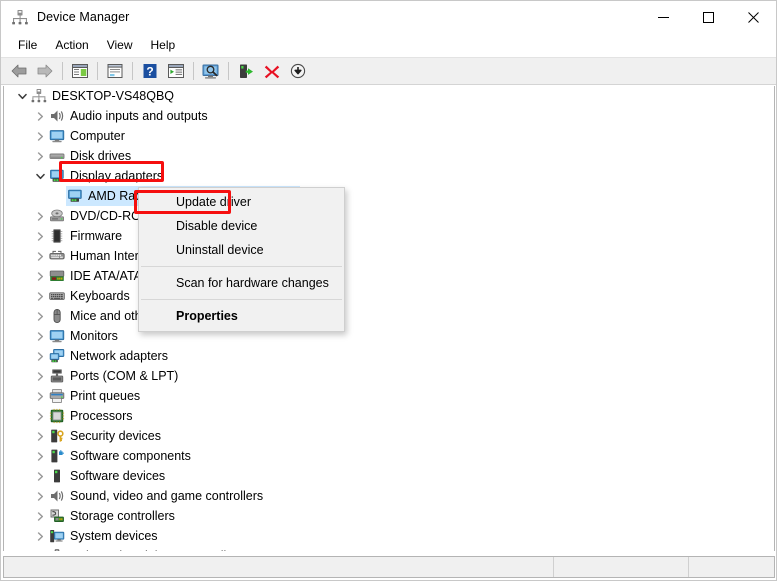 Image resolution: width=777 pixels, height=581 pixels. I want to click on tree-row-software-components: Software components, so click(389, 456).